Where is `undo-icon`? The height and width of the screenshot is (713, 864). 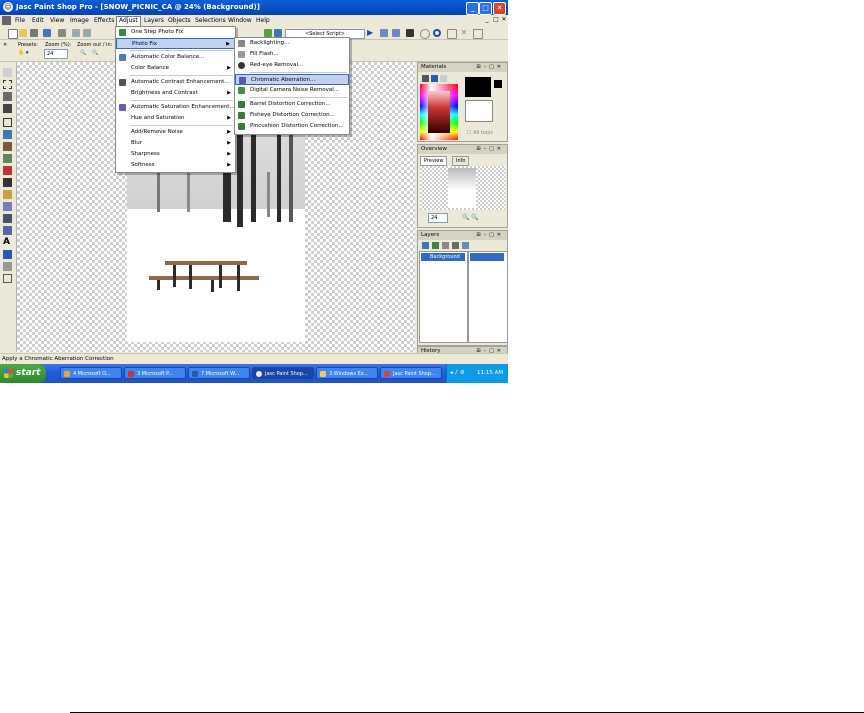 undo-icon is located at coordinates (76, 33).